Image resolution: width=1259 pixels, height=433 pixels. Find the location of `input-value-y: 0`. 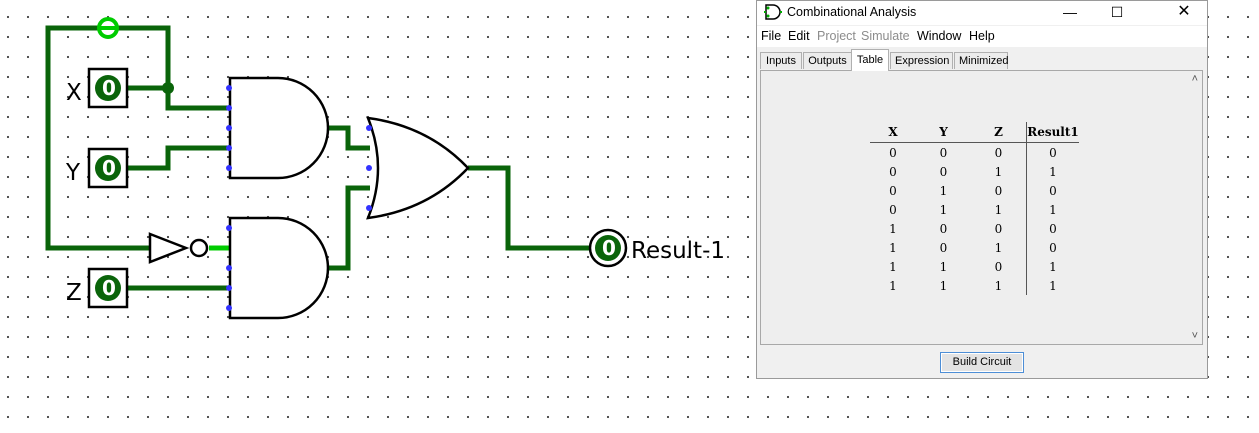

input-value-y: 0 is located at coordinates (109, 168).